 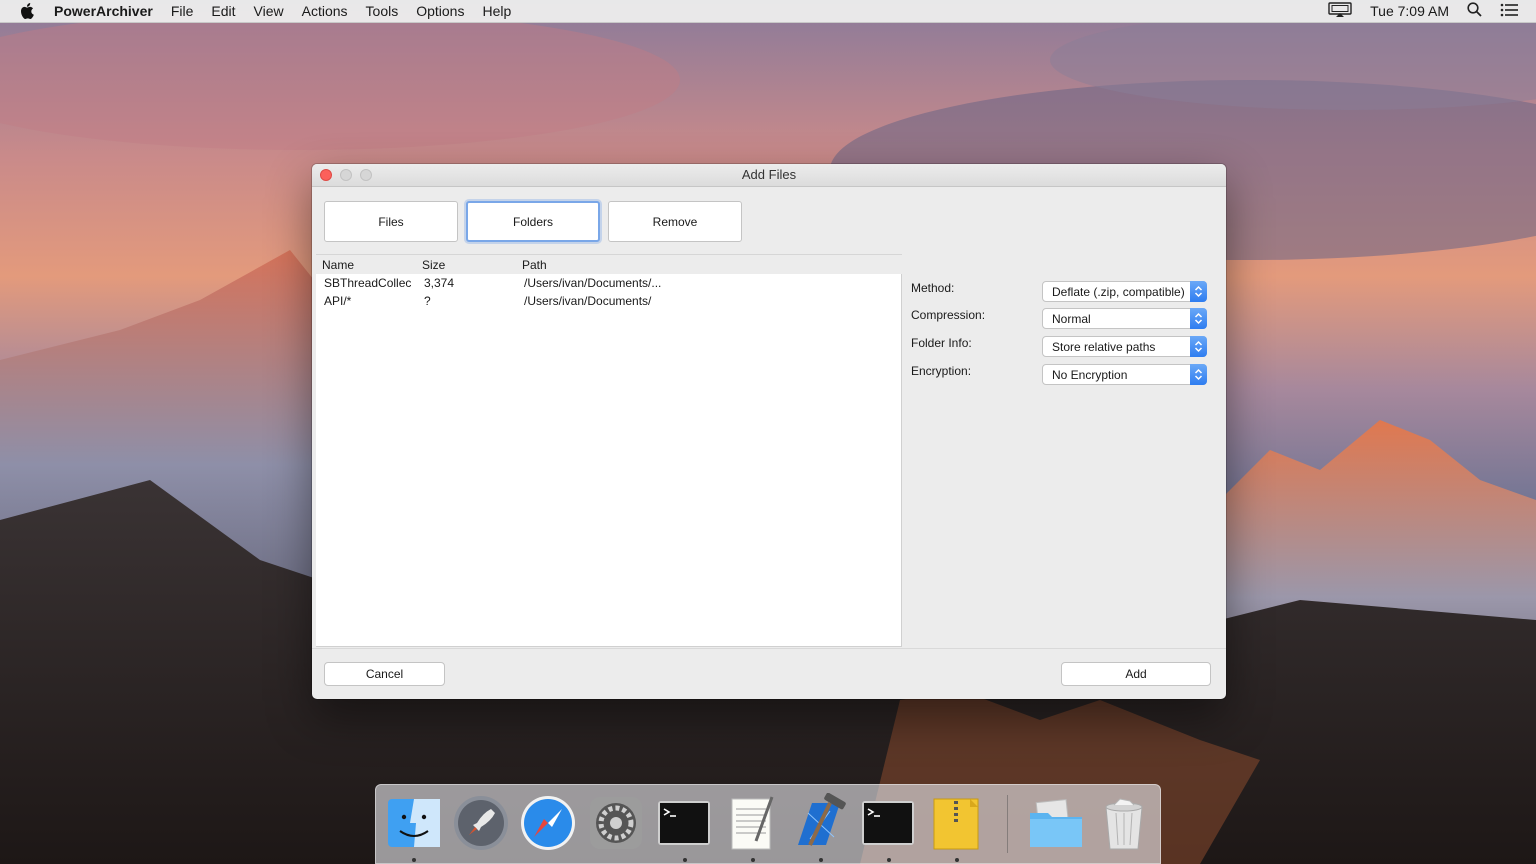 What do you see at coordinates (384, 674) in the screenshot?
I see `cancel-button: Cancel` at bounding box center [384, 674].